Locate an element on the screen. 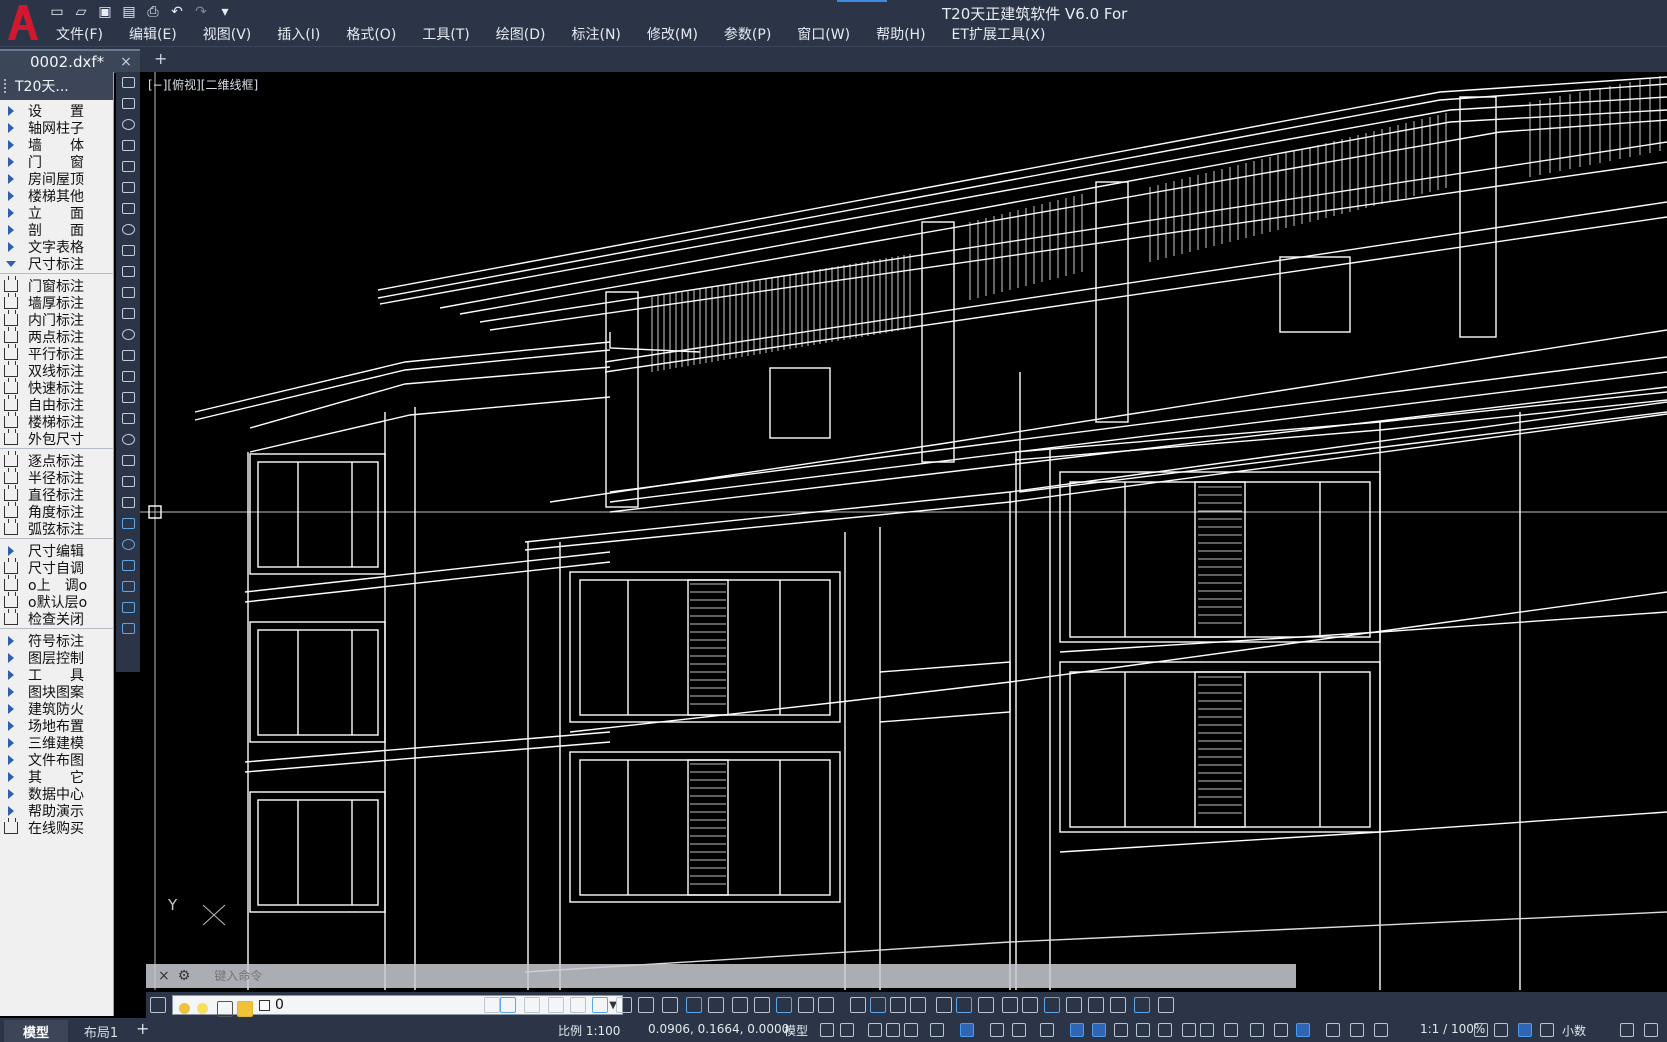  menu-item-6: 绘图(D) is located at coordinates (527, 35).